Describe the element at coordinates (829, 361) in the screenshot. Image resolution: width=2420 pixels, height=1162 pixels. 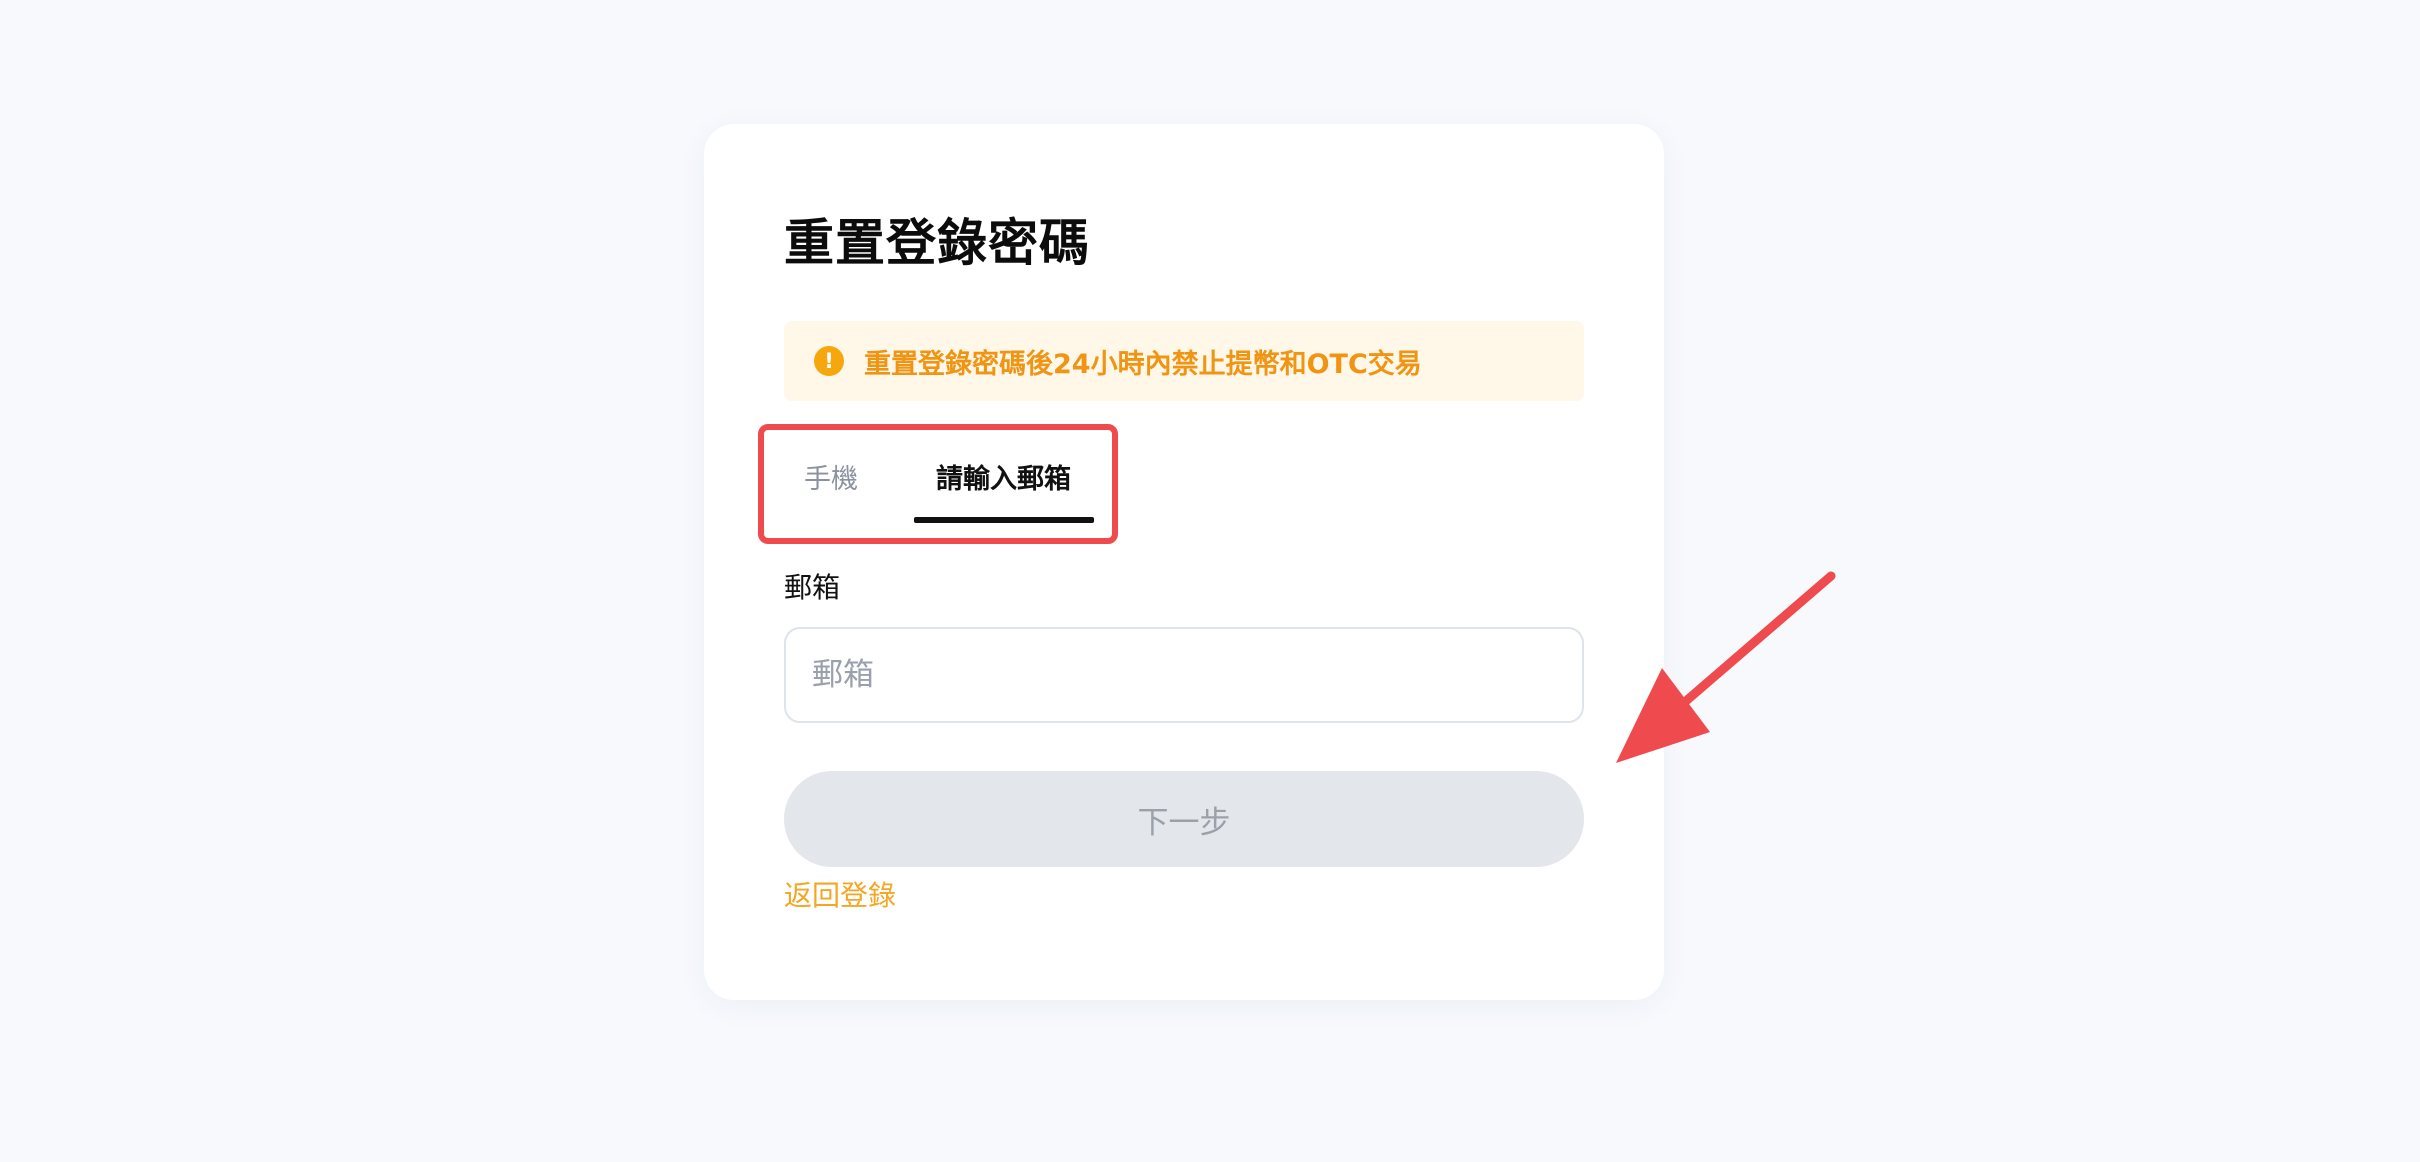
I see `exclamation-circle-icon: !` at that location.